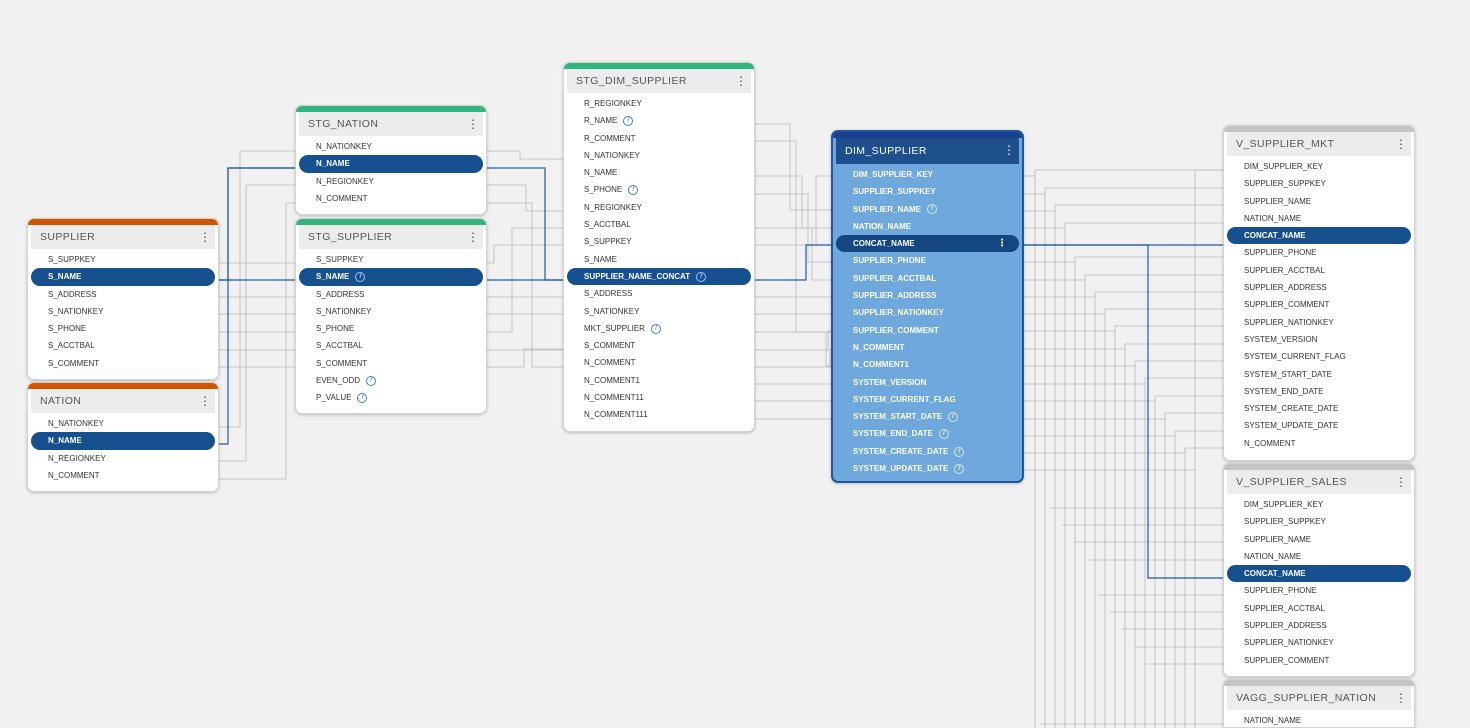 This screenshot has width=1470, height=728. What do you see at coordinates (1319, 408) in the screenshot?
I see `column-row: SYSTEM_CREATE_DATE` at bounding box center [1319, 408].